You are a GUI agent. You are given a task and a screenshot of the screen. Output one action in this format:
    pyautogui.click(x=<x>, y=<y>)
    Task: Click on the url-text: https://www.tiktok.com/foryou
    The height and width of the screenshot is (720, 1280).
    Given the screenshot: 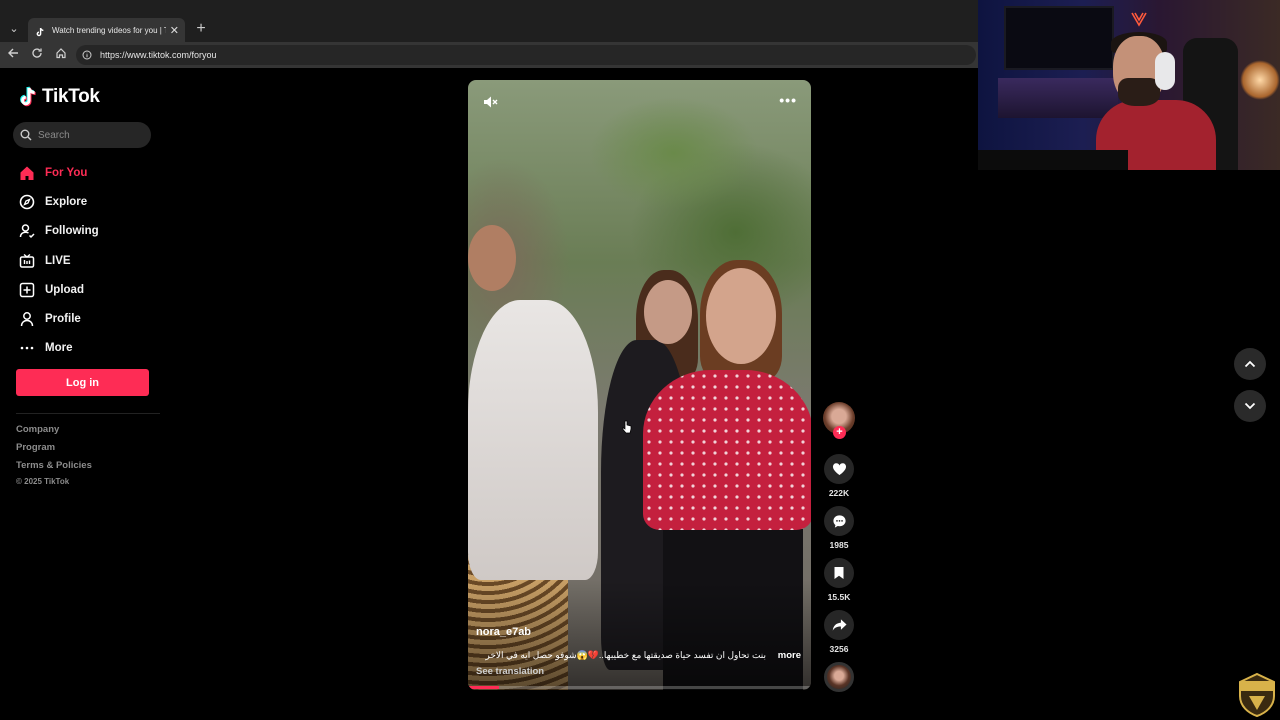 What is the action you would take?
    pyautogui.click(x=158, y=55)
    